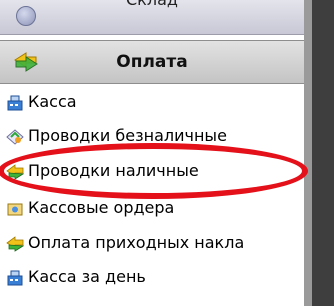  Describe the element at coordinates (52, 101) in the screenshot. I see `sidebar-item-label: Касса` at that location.